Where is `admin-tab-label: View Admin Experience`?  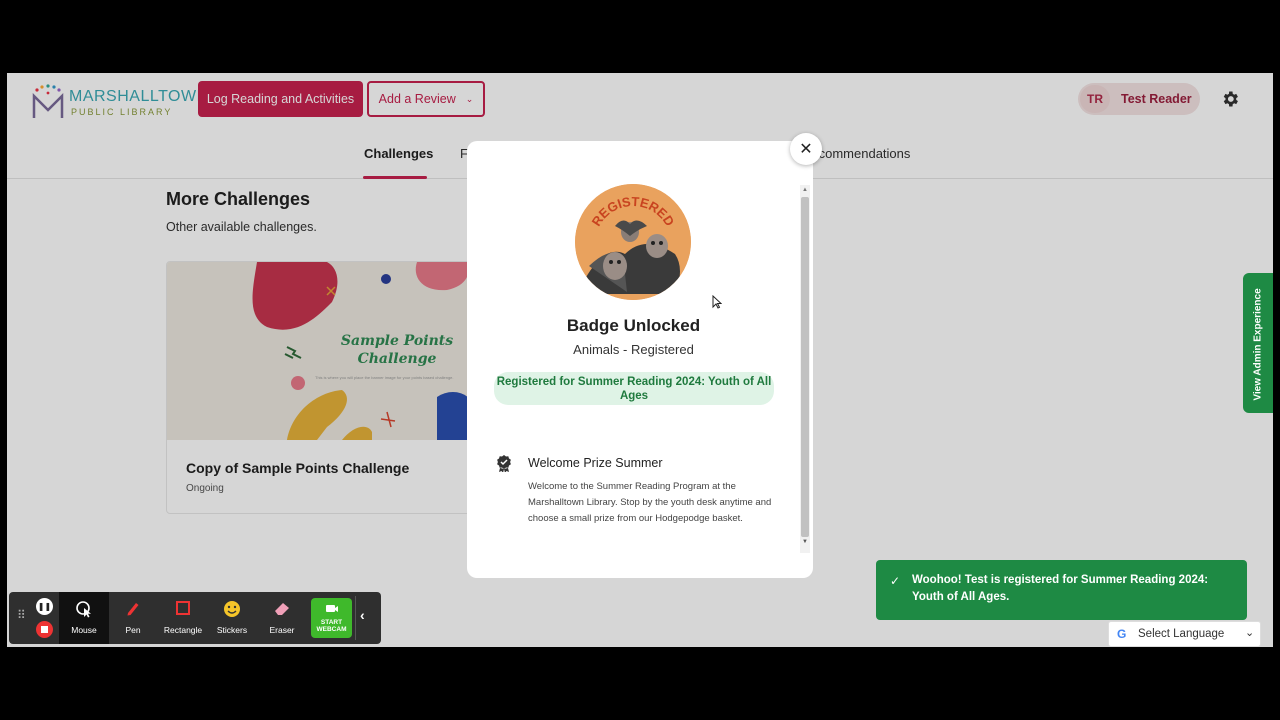 admin-tab-label: View Admin Experience is located at coordinates (1258, 344).